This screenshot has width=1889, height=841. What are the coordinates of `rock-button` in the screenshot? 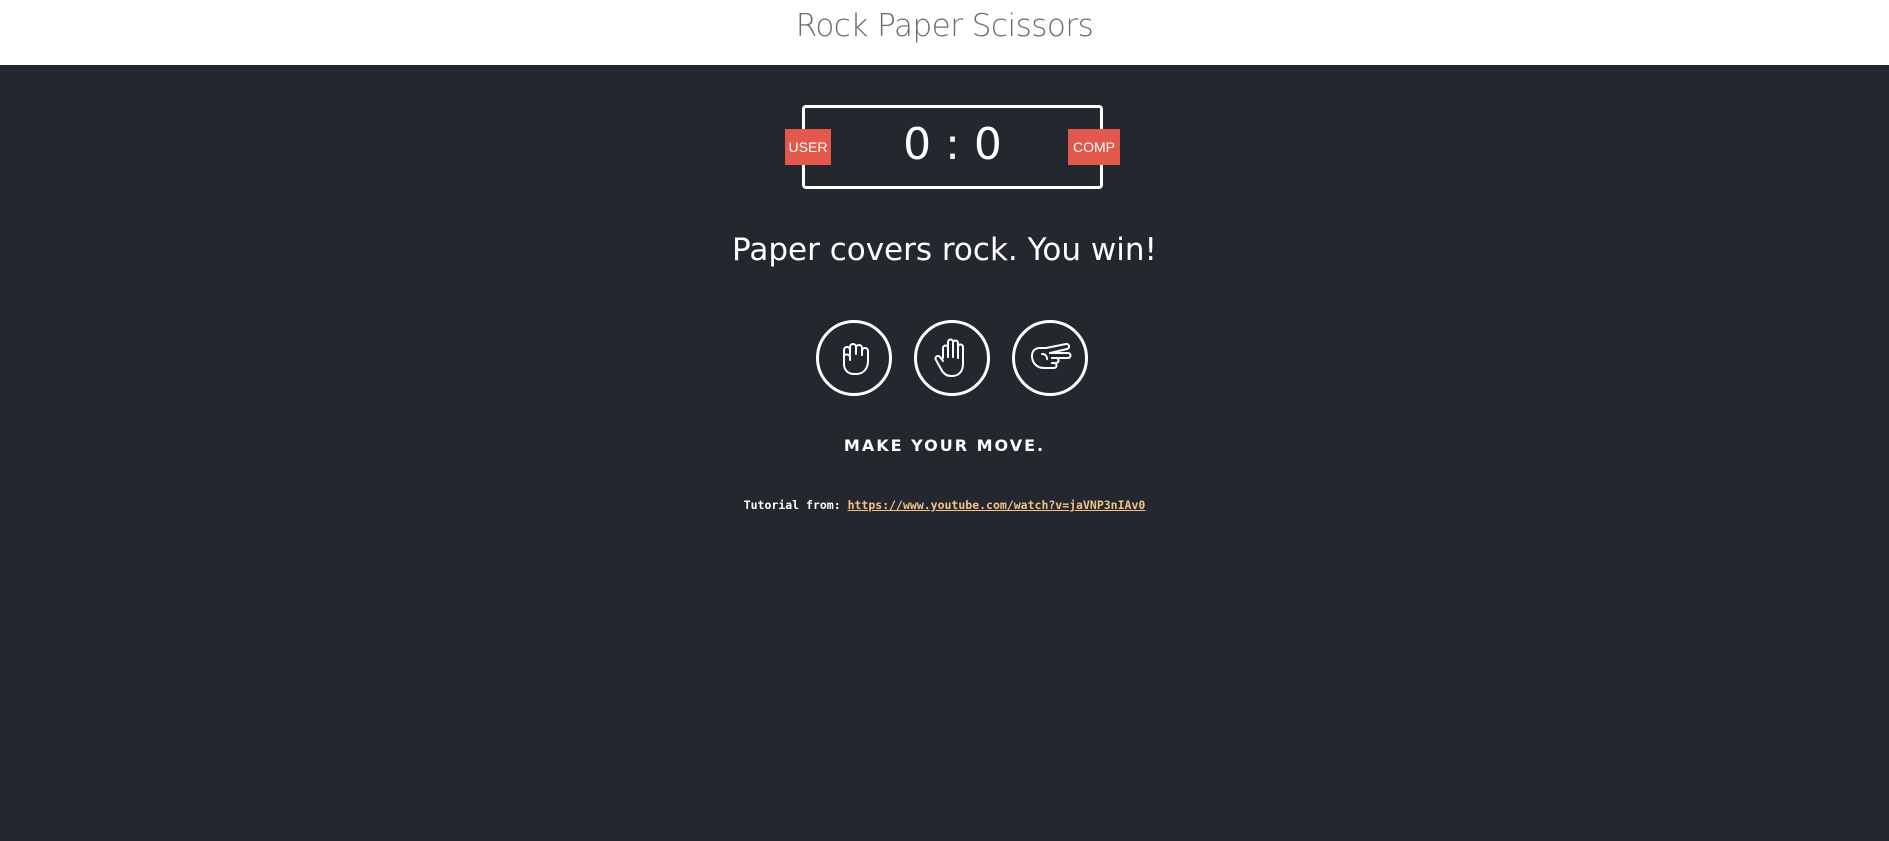 It's located at (854, 358).